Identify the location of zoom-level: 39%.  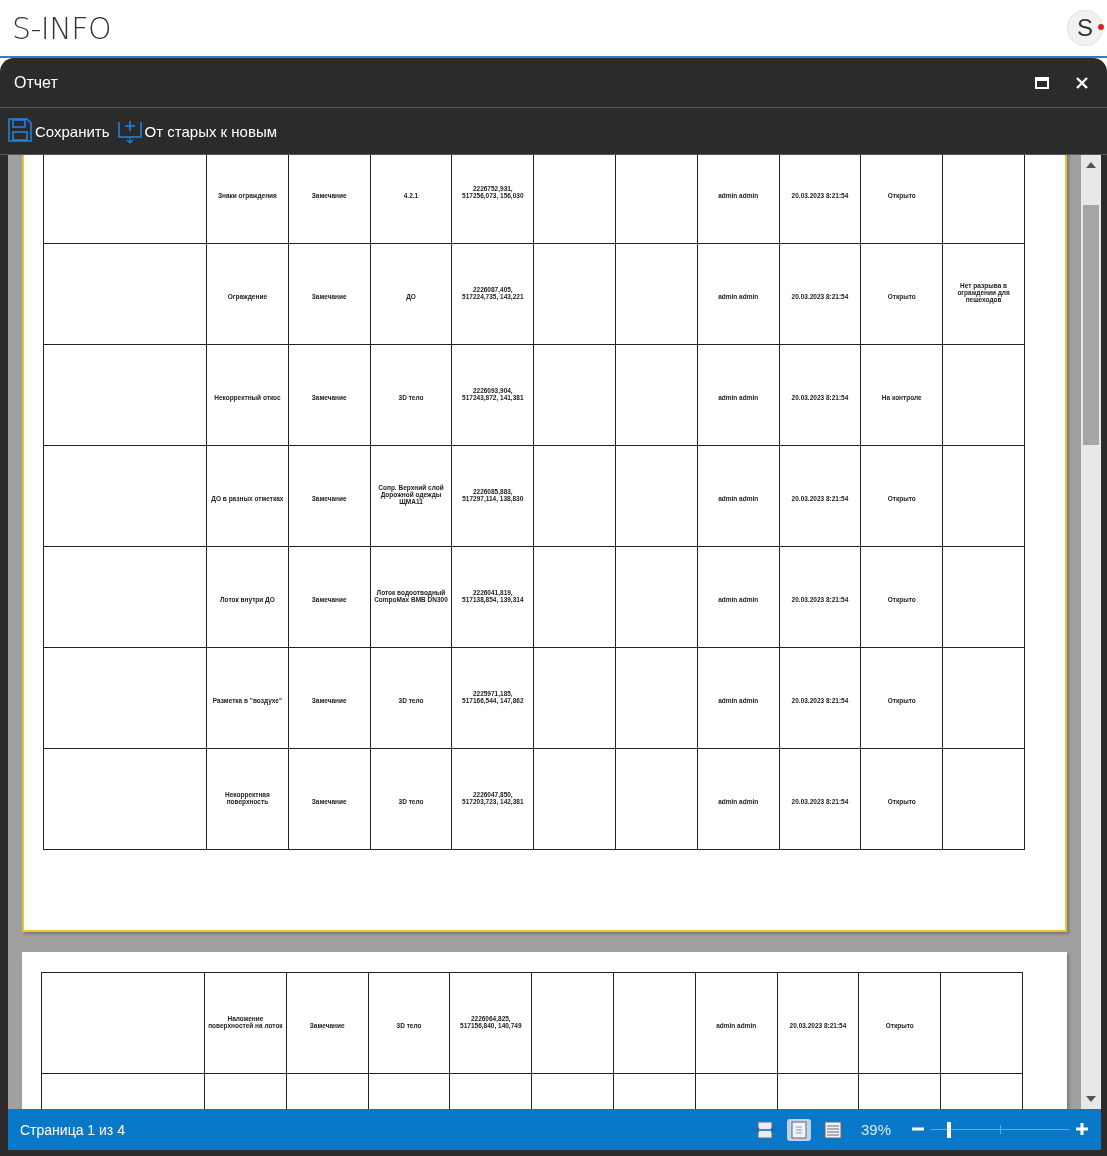
(875, 1129).